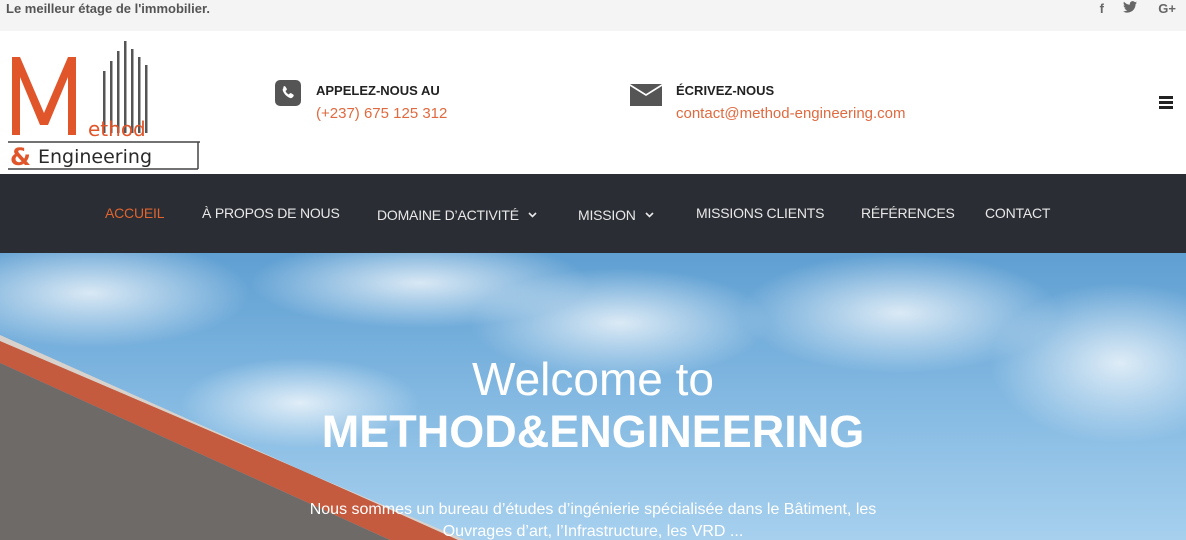 Image resolution: width=1186 pixels, height=540 pixels. Describe the element at coordinates (457, 214) in the screenshot. I see `nav-item-domaine-activite: DOMAINE D’ACTIVITÉ` at that location.